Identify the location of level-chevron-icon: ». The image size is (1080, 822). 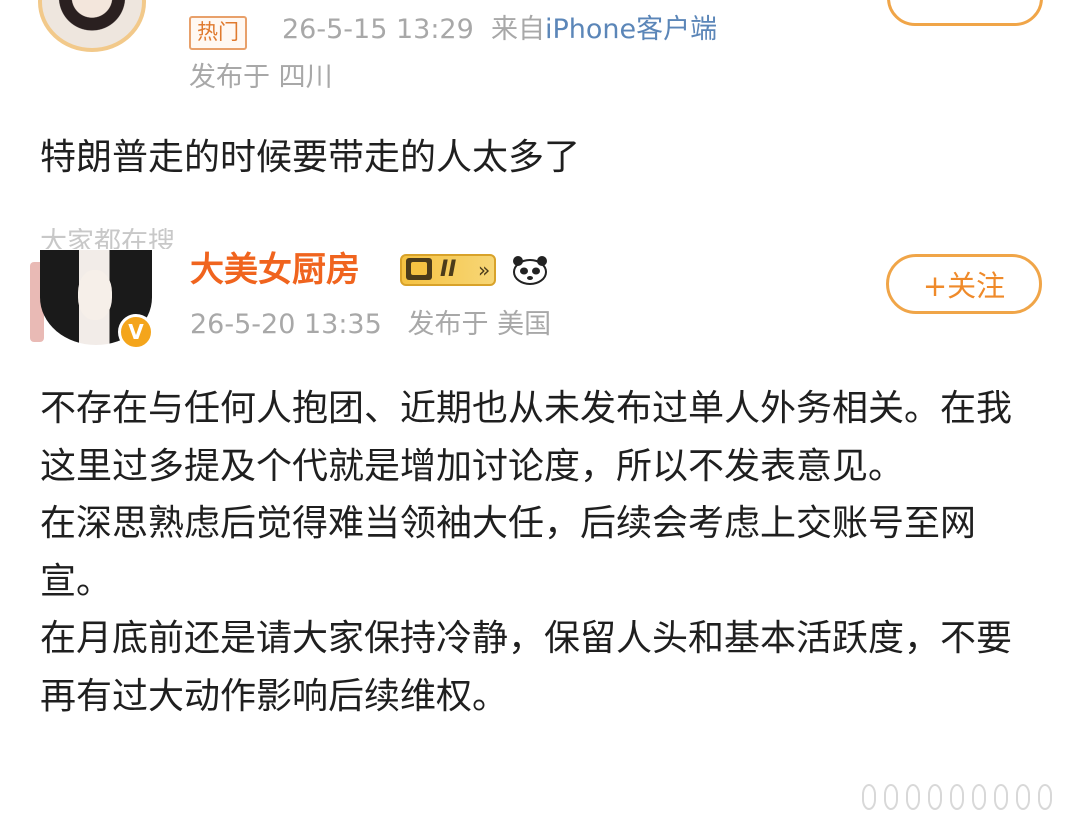
(484, 270).